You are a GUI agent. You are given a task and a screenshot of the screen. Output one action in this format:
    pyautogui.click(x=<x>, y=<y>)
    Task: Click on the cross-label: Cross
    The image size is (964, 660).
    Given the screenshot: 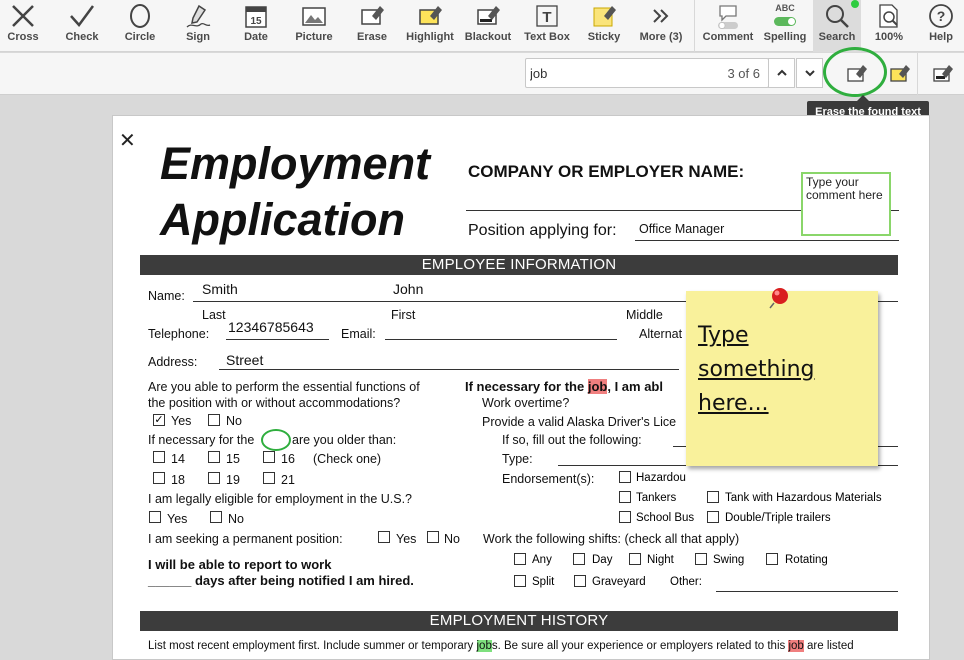 What is the action you would take?
    pyautogui.click(x=23, y=37)
    